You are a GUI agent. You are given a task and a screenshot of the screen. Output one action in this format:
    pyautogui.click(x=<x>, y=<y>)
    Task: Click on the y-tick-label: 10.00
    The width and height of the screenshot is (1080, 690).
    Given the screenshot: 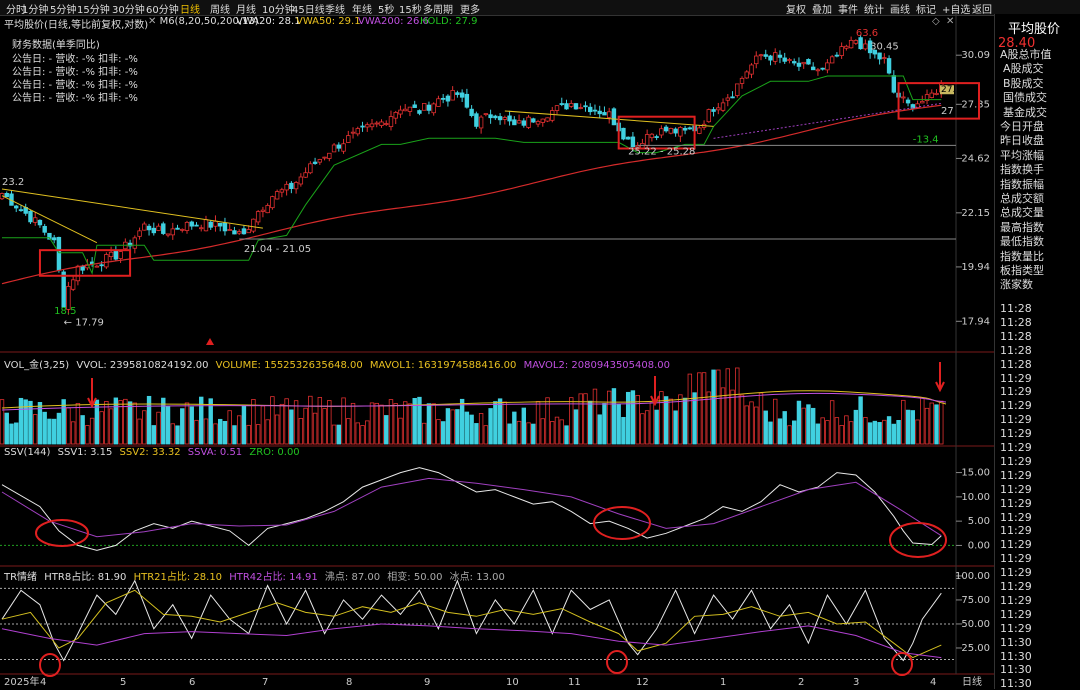 What is the action you would take?
    pyautogui.click(x=975, y=497)
    